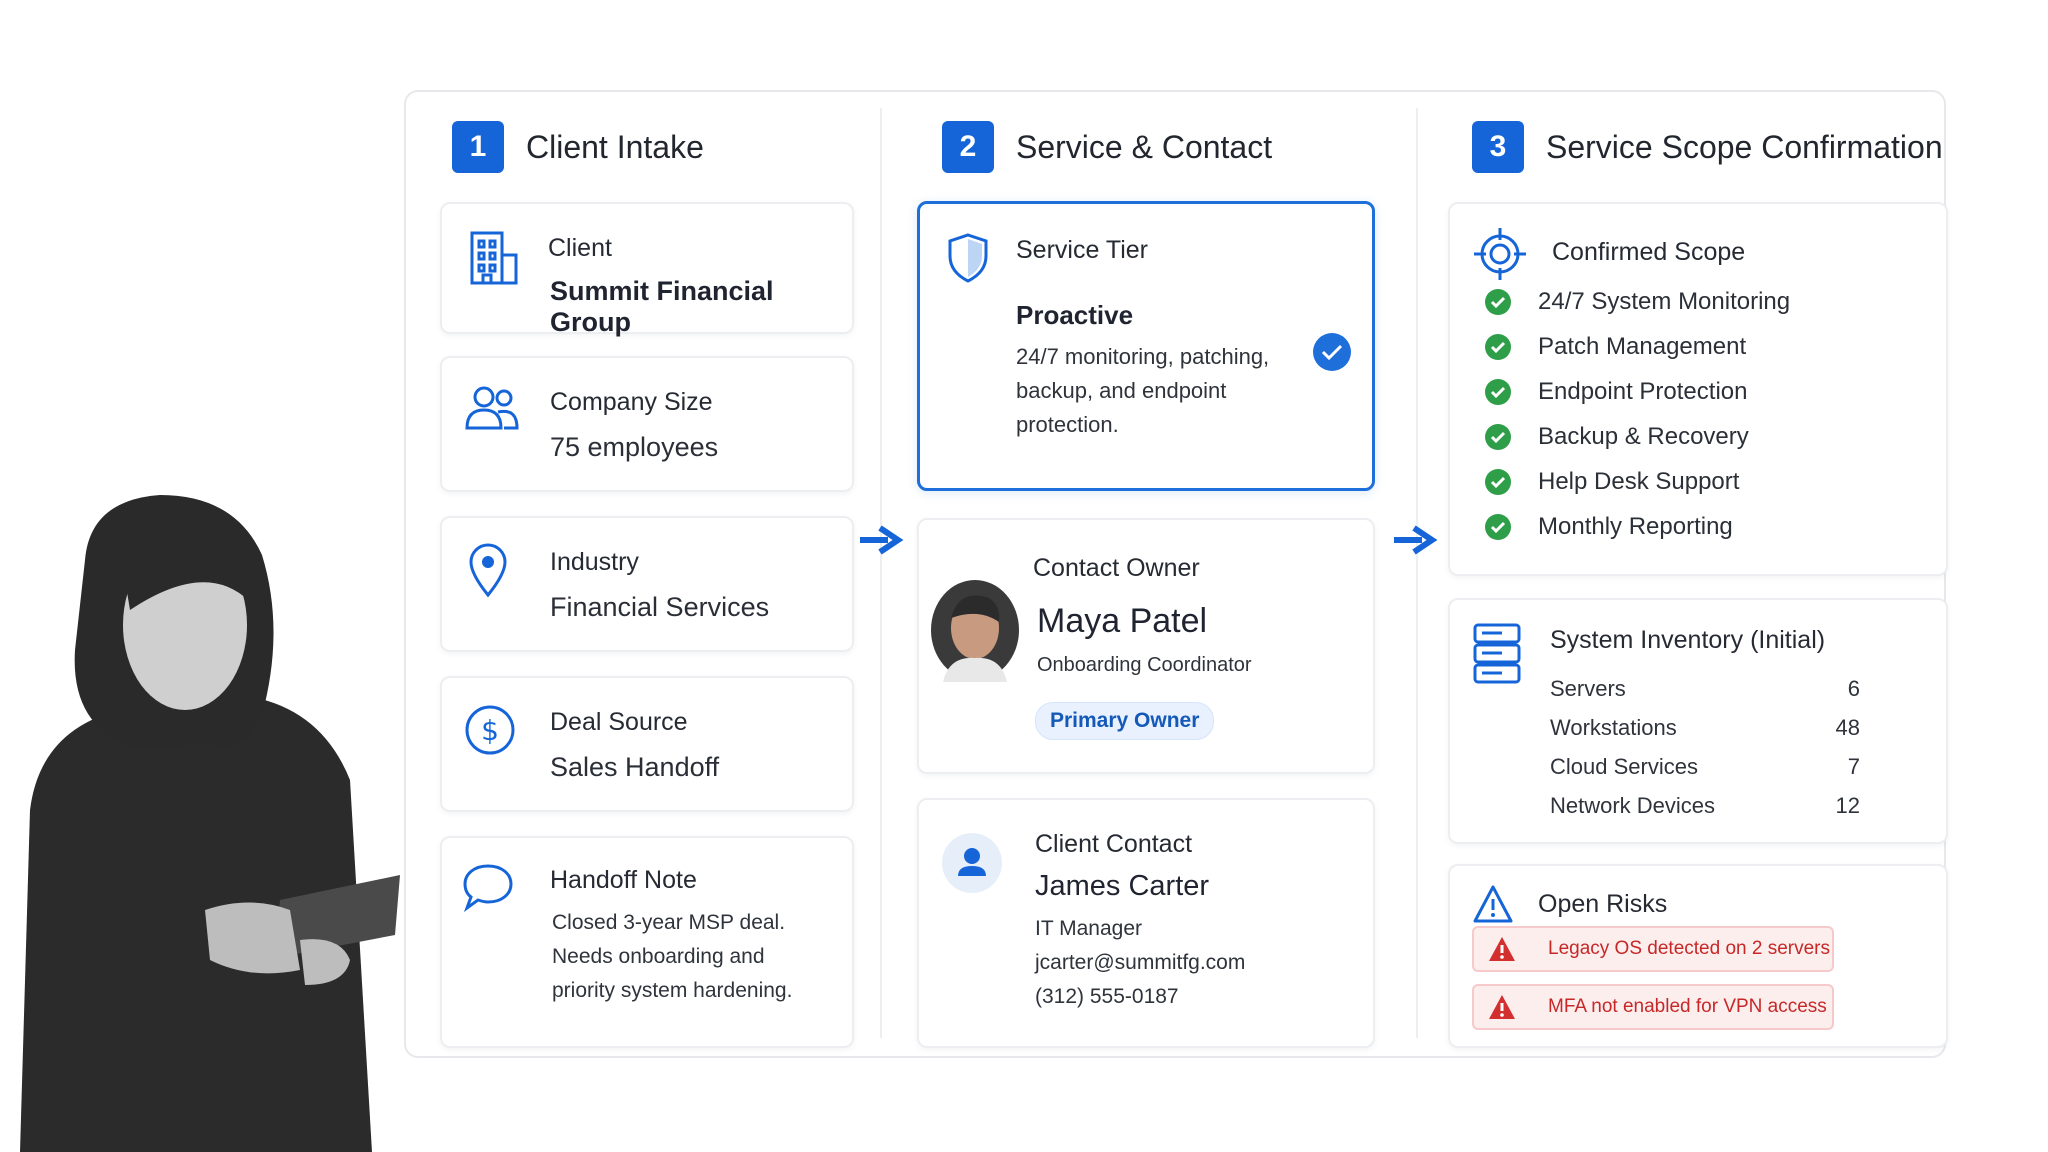  What do you see at coordinates (647, 744) in the screenshot?
I see `deal-source-card: $ Deal Source Sales Handoff` at bounding box center [647, 744].